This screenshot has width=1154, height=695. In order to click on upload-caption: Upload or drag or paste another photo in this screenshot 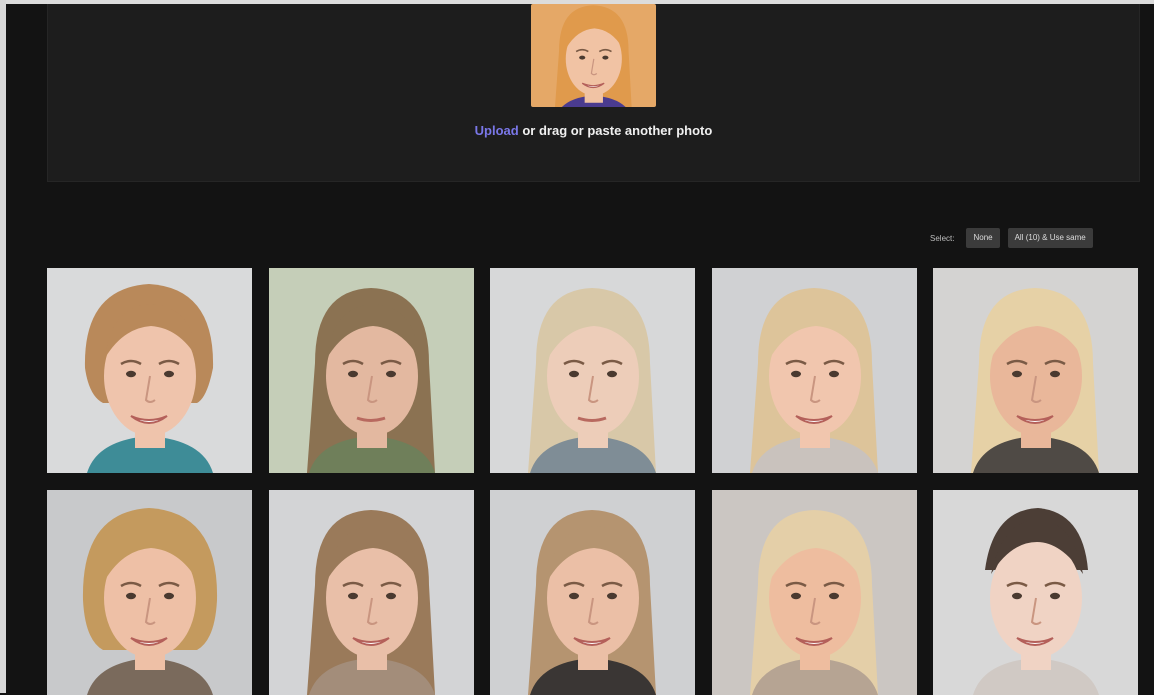, I will do `click(593, 130)`.